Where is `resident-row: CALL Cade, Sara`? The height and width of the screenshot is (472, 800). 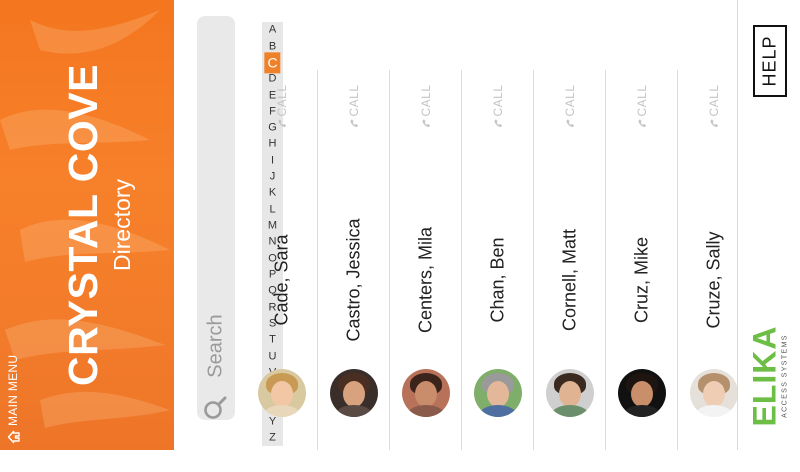
resident-row: CALL Cade, Sara is located at coordinates (282, 260).